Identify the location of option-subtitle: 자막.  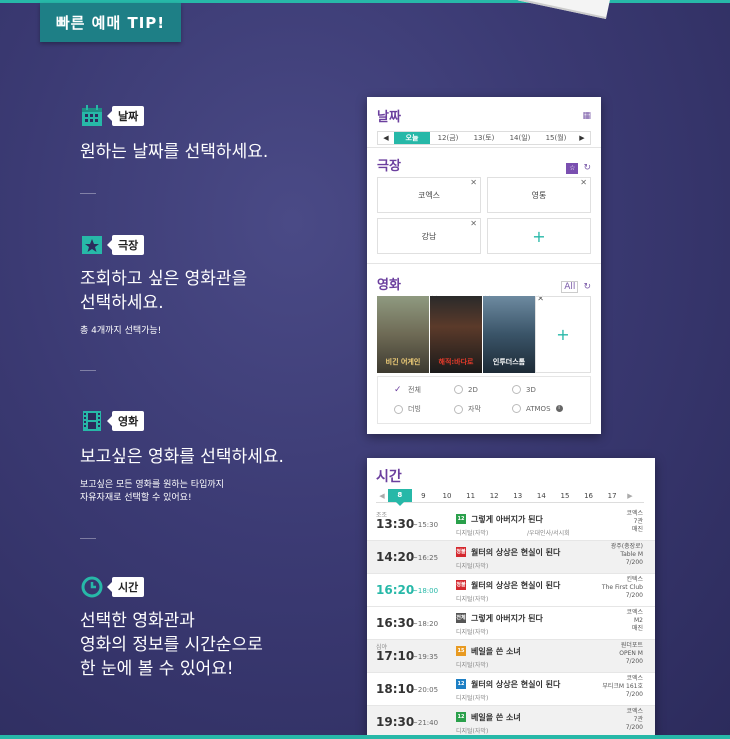
(467, 409).